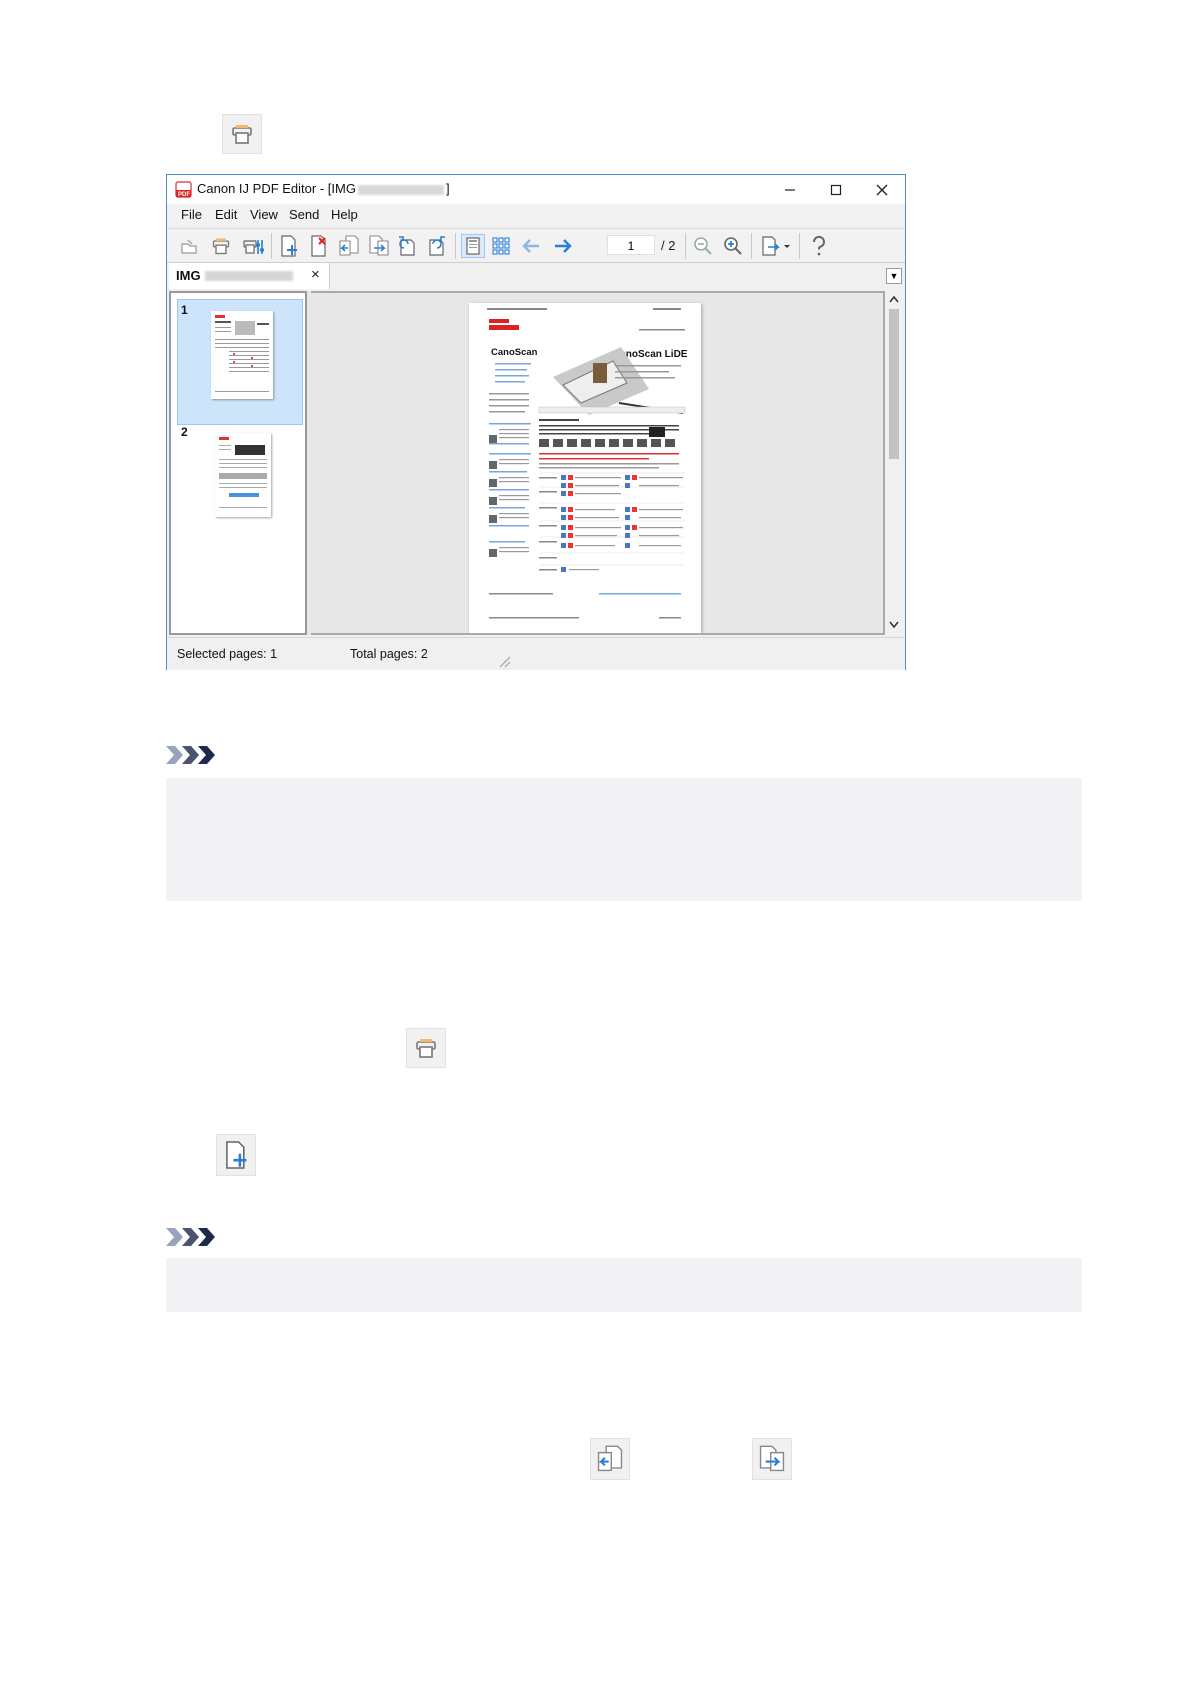 This screenshot has height=1684, width=1191. Describe the element at coordinates (188, 275) in the screenshot. I see `document-tab-label: IMG` at that location.